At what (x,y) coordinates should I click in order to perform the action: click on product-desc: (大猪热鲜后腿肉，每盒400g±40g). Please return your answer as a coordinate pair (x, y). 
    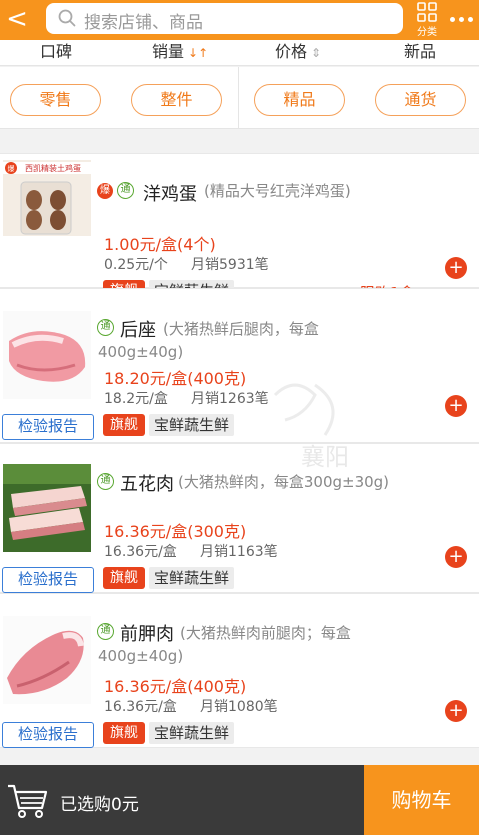
    Looking at the image, I should click on (208, 340).